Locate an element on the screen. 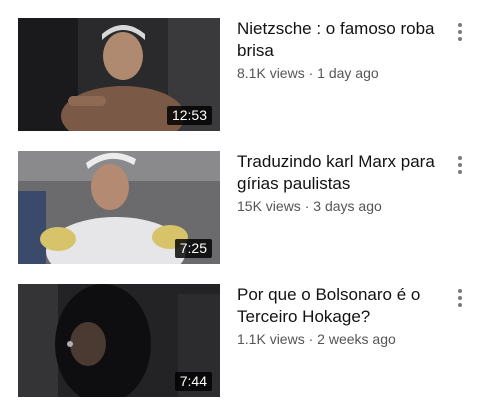 This screenshot has width=478, height=400. video-duration: 7:44 is located at coordinates (193, 381).